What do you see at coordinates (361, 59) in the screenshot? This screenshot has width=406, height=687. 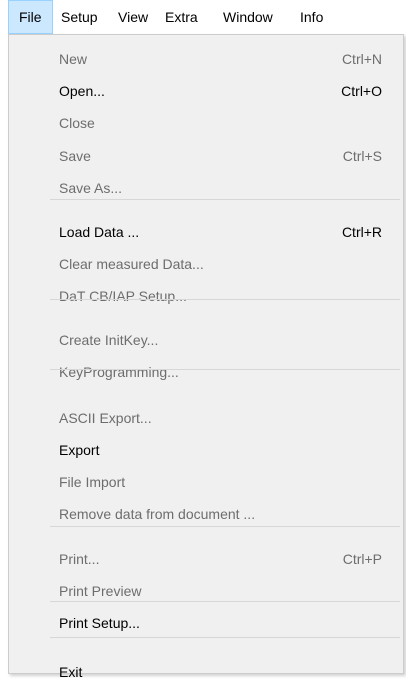 I see `menu-item-shortcut: Ctrl+N` at bounding box center [361, 59].